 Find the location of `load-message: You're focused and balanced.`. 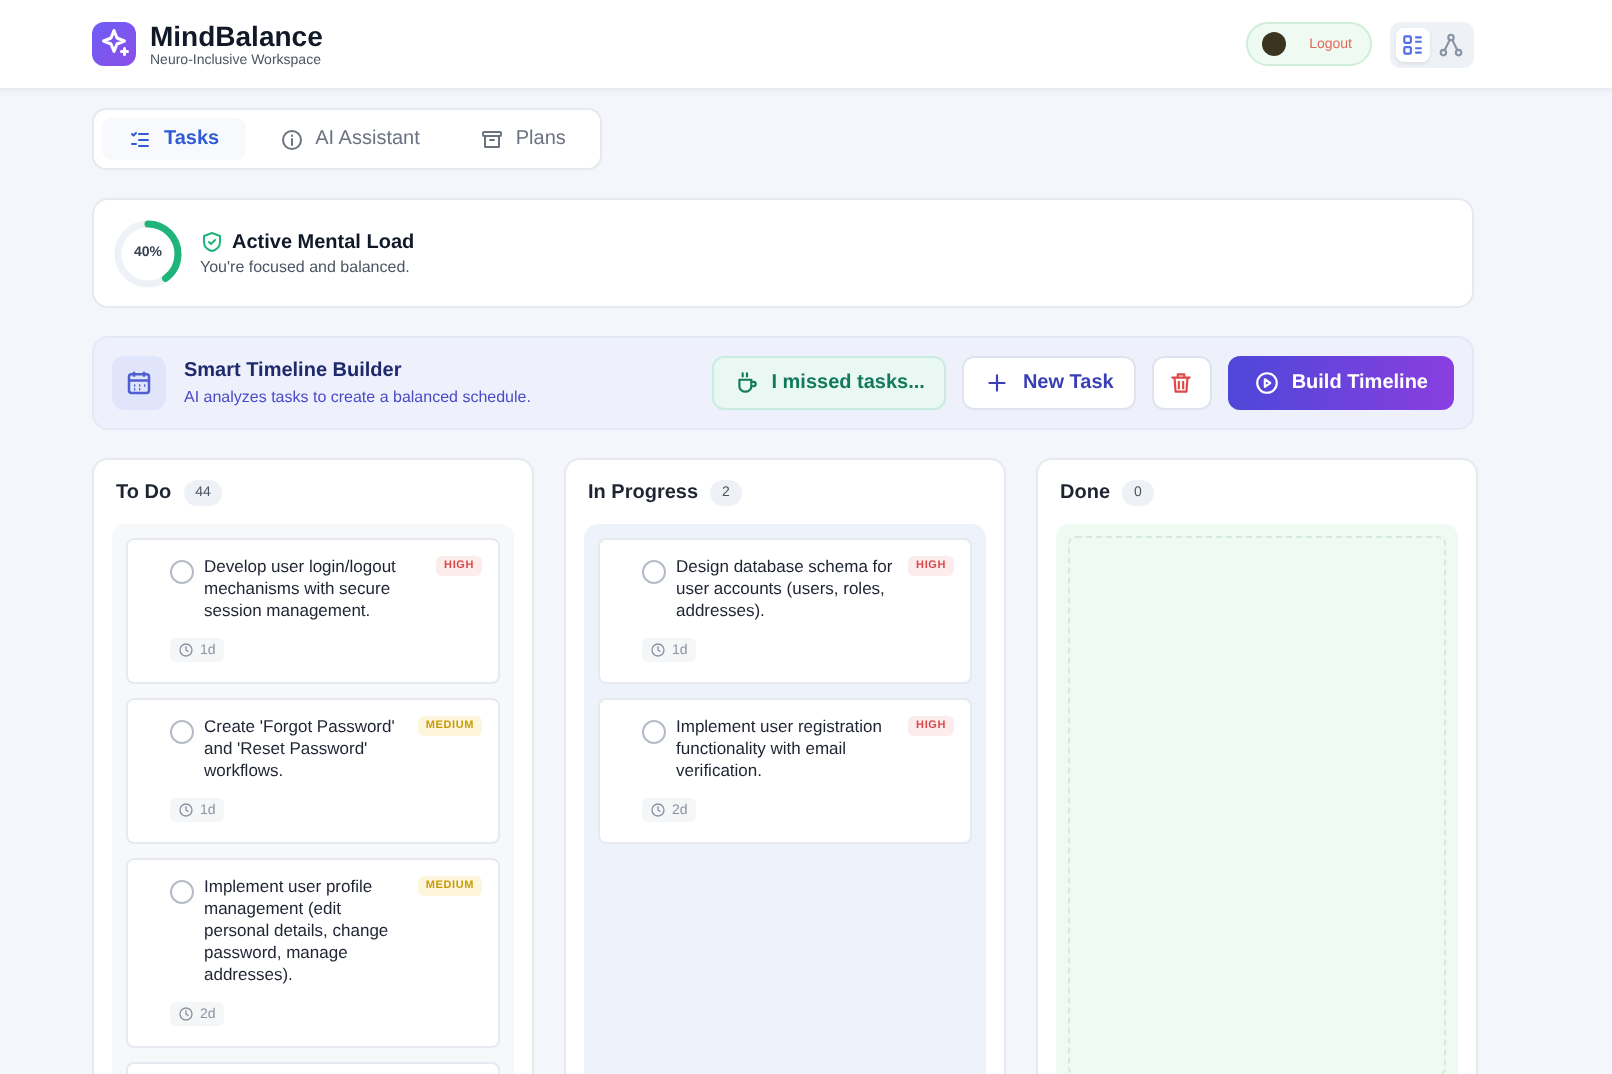

load-message: You're focused and balanced. is located at coordinates (306, 267).